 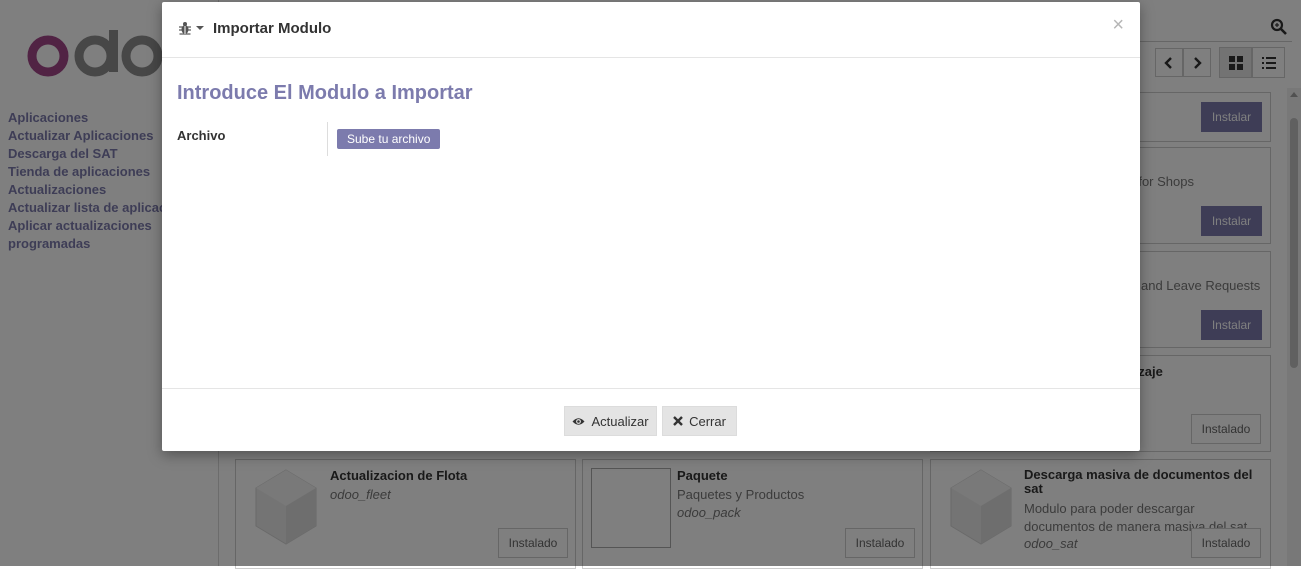 I want to click on cerrar-button: Cerrar, so click(x=699, y=421).